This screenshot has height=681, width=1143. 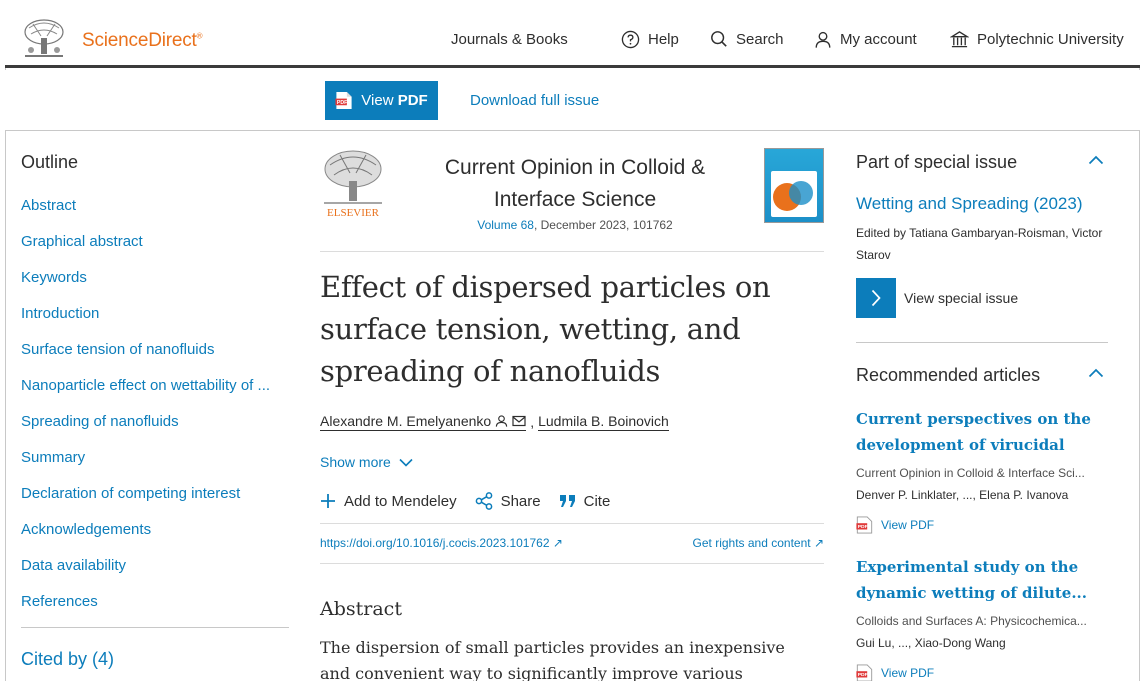 I want to click on sciencedirect-logo: ScienceDirect®, so click(x=142, y=41).